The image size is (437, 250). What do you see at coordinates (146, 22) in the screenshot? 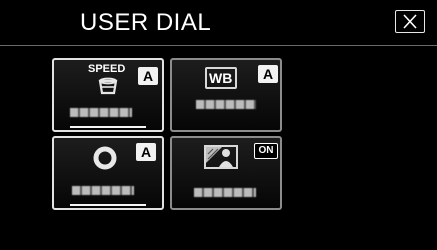
I see `page-title: USER DIAL` at bounding box center [146, 22].